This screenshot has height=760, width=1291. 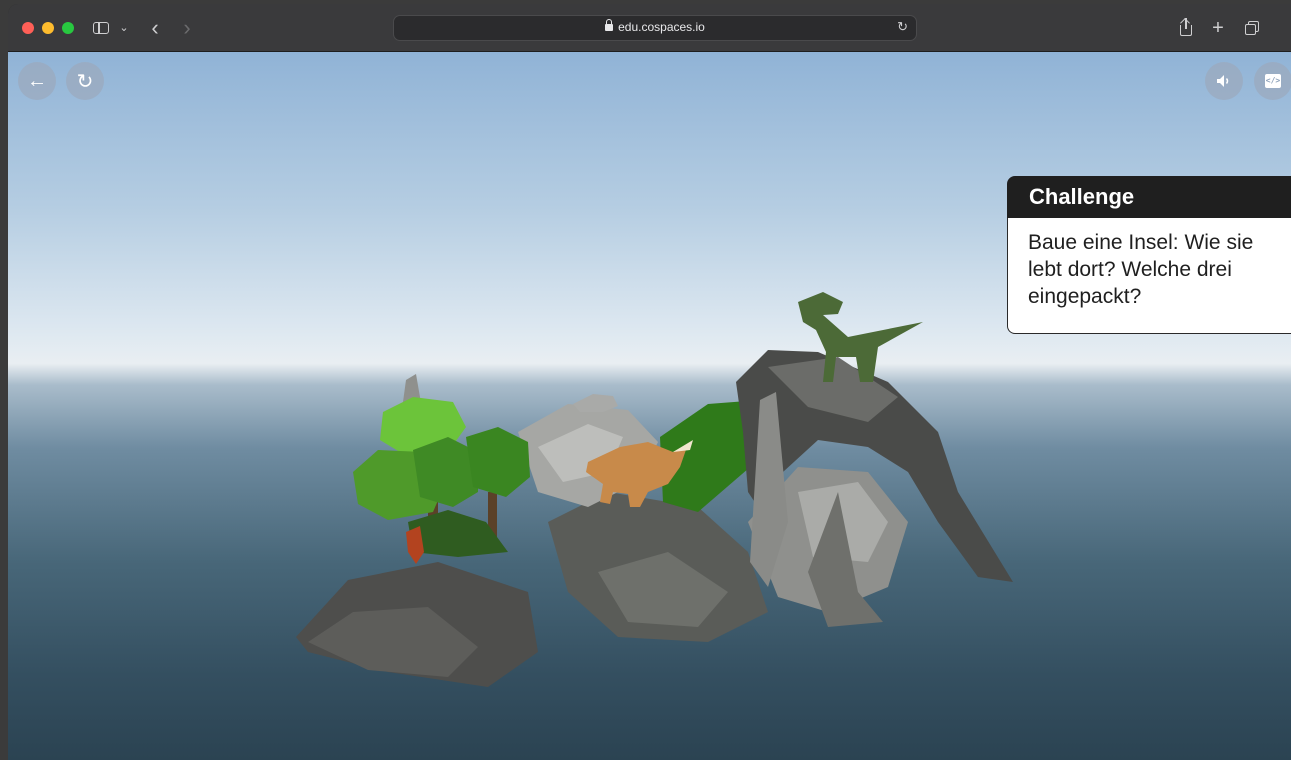 What do you see at coordinates (1141, 242) in the screenshot?
I see `challenge-line: Baue eine Insel: Wie sie` at bounding box center [1141, 242].